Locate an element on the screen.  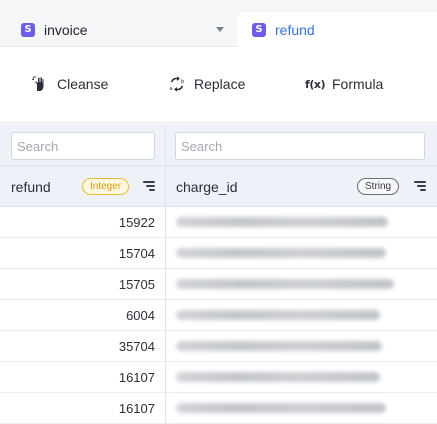
filter-row is located at coordinates (218, 145).